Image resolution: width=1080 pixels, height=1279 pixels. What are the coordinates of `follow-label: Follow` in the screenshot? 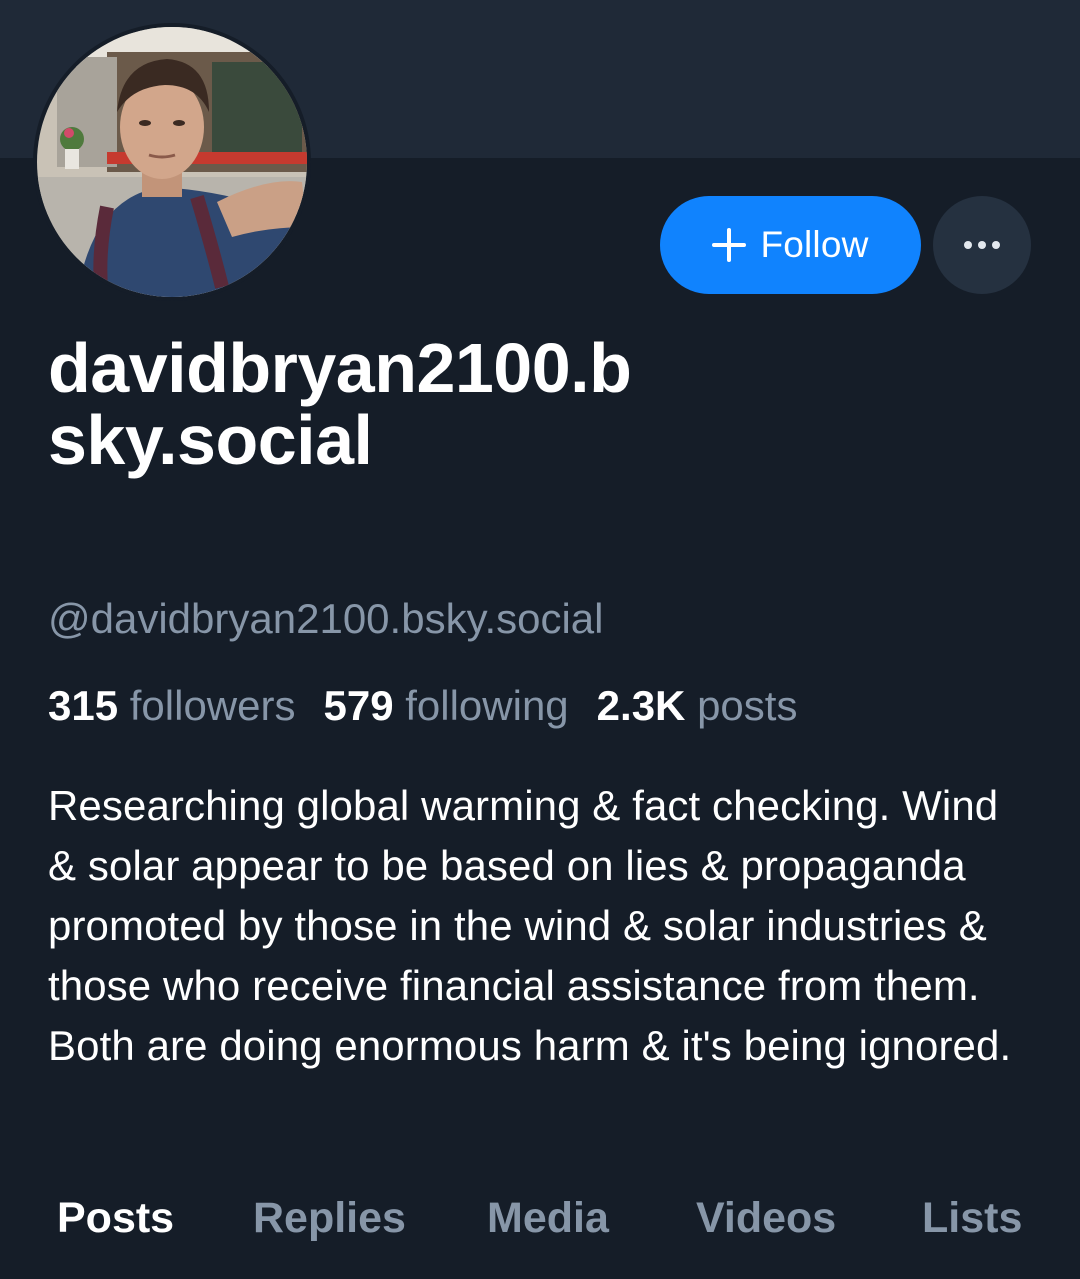 It's located at (814, 244).